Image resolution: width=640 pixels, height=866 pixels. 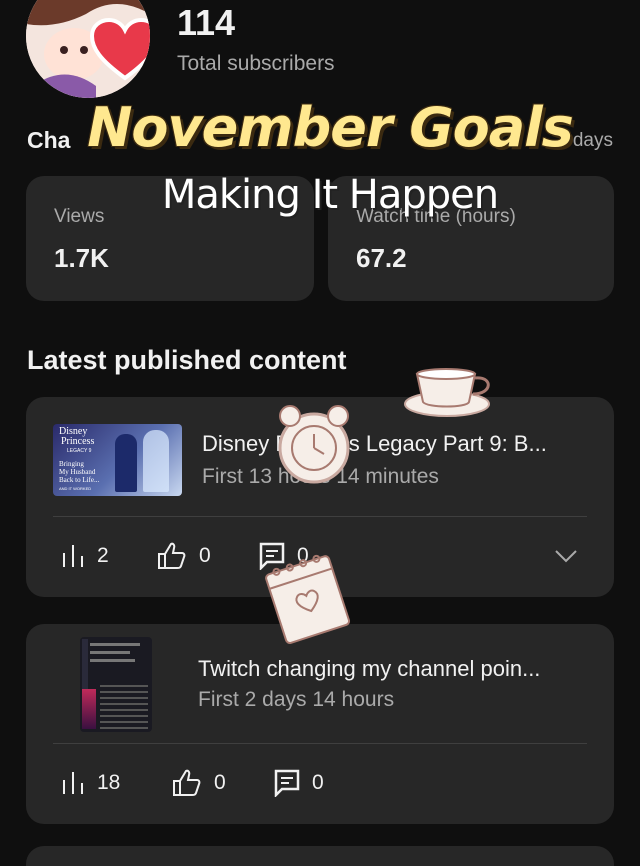 What do you see at coordinates (318, 782) in the screenshot?
I see `comments-count: 0` at bounding box center [318, 782].